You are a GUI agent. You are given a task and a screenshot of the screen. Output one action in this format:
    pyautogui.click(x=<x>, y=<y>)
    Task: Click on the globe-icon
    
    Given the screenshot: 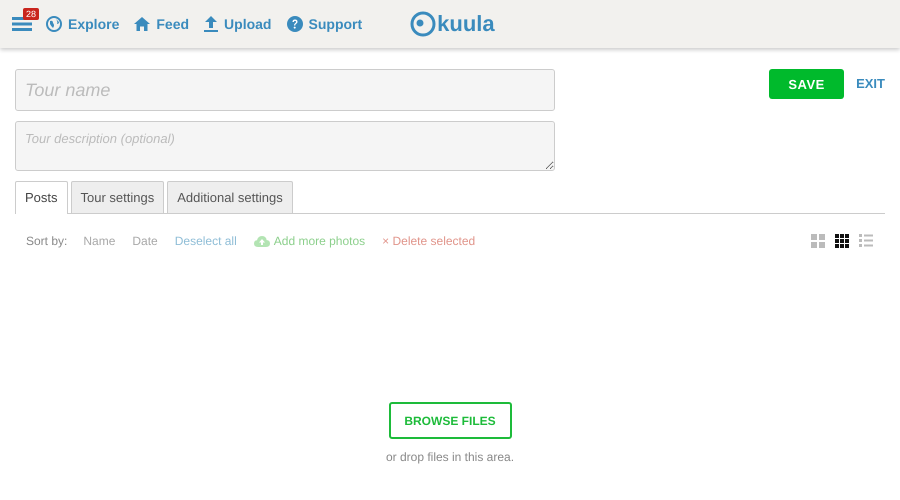 What is the action you would take?
    pyautogui.click(x=54, y=24)
    